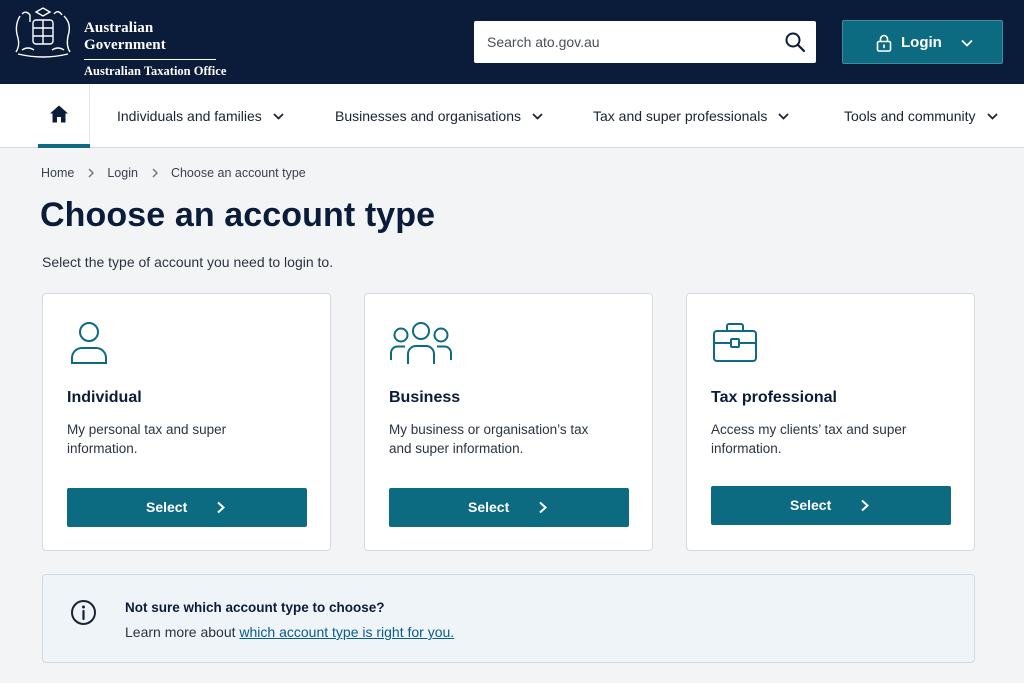  I want to click on select-business-button: Select, so click(509, 507).